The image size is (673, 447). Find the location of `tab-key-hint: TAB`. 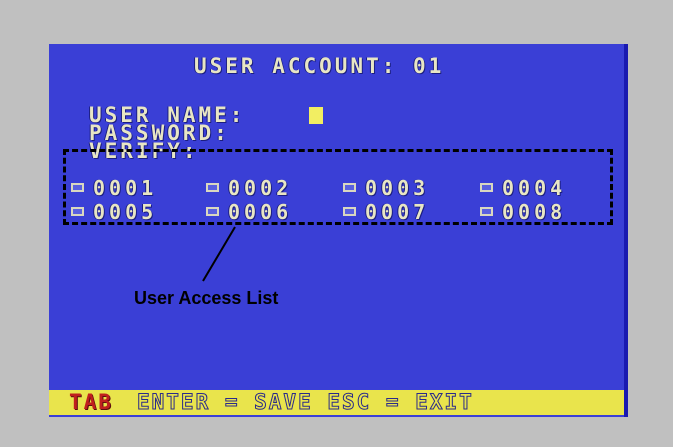

tab-key-hint: TAB is located at coordinates (91, 402).